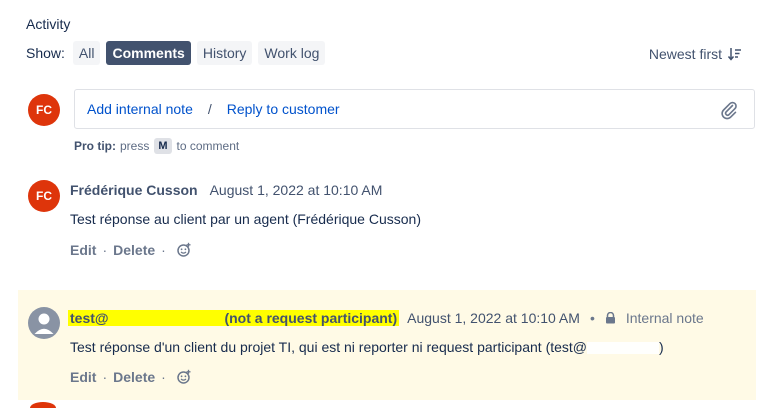  I want to click on sort-order-button: Newest first, so click(695, 54).